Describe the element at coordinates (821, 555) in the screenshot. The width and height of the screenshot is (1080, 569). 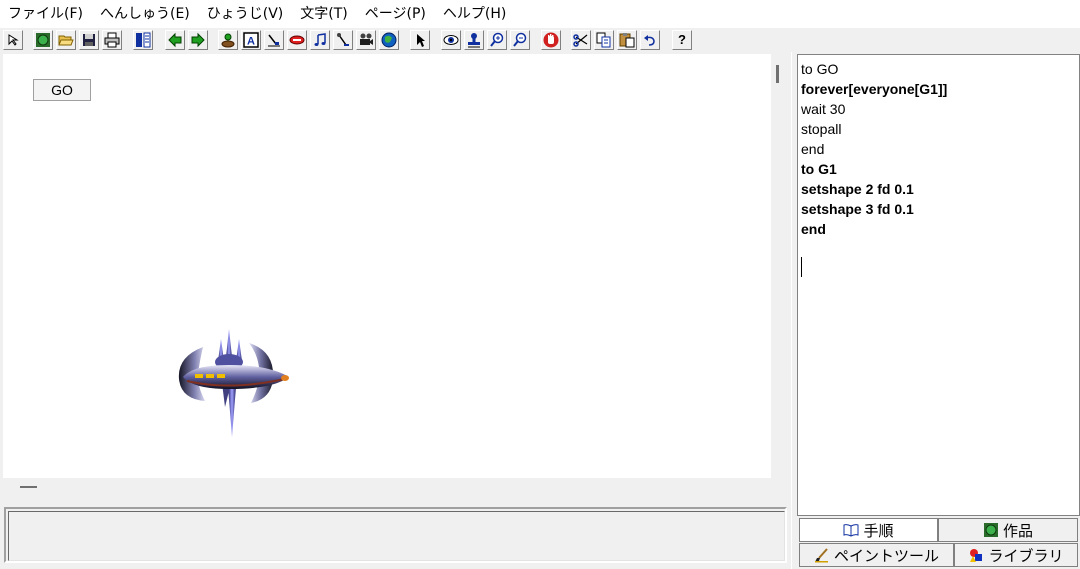
I see `paintbrush-icon` at that location.